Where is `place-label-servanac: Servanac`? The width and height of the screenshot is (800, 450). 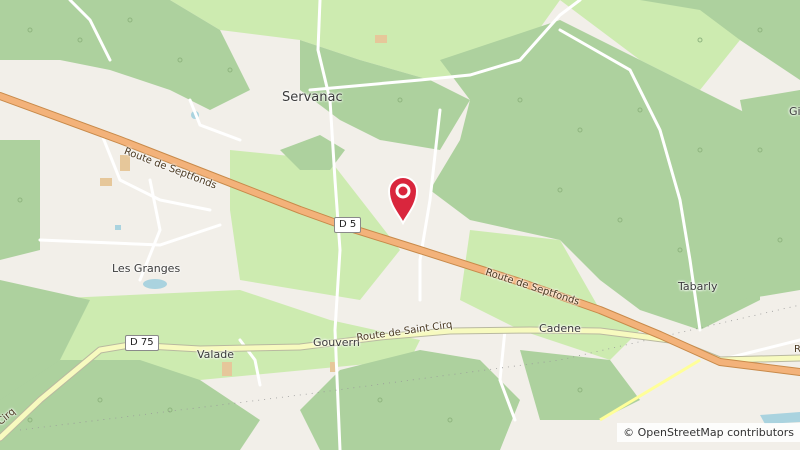 place-label-servanac: Servanac is located at coordinates (312, 97).